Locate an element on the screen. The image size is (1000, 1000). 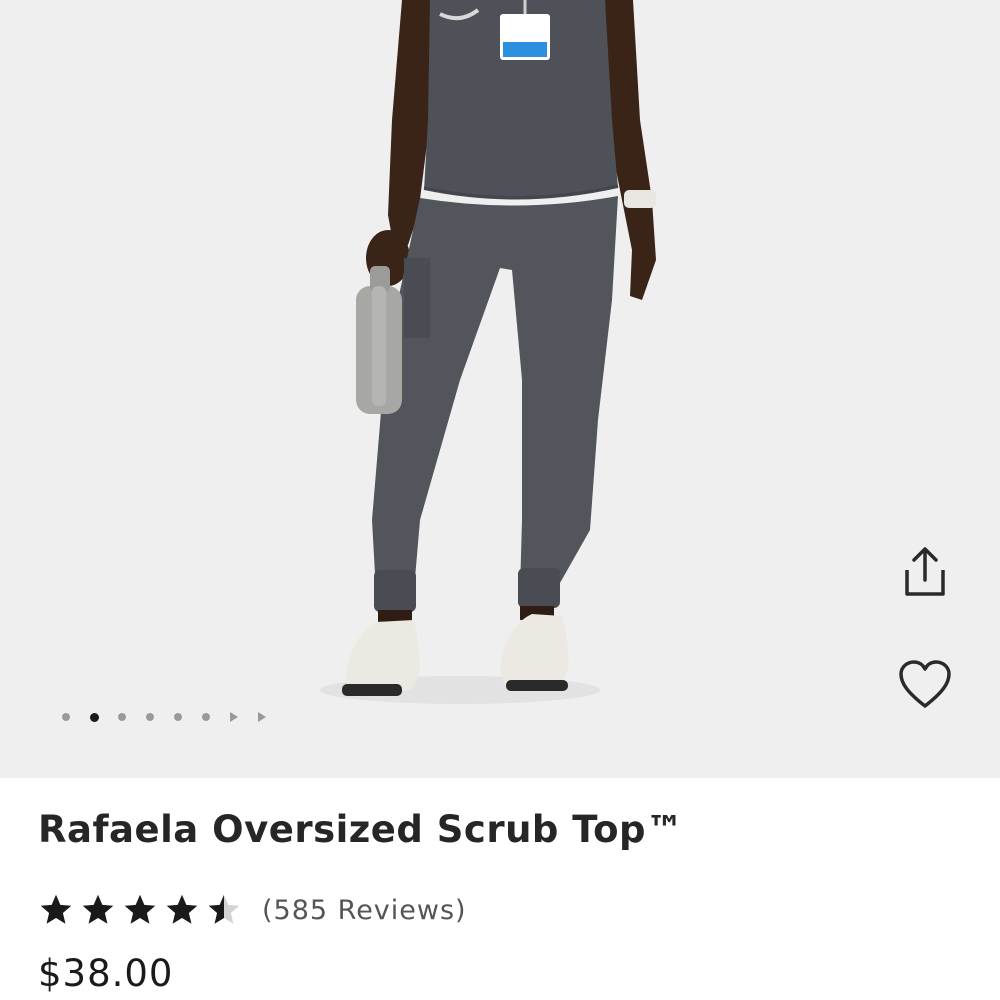
share-icon is located at coordinates (925, 571).